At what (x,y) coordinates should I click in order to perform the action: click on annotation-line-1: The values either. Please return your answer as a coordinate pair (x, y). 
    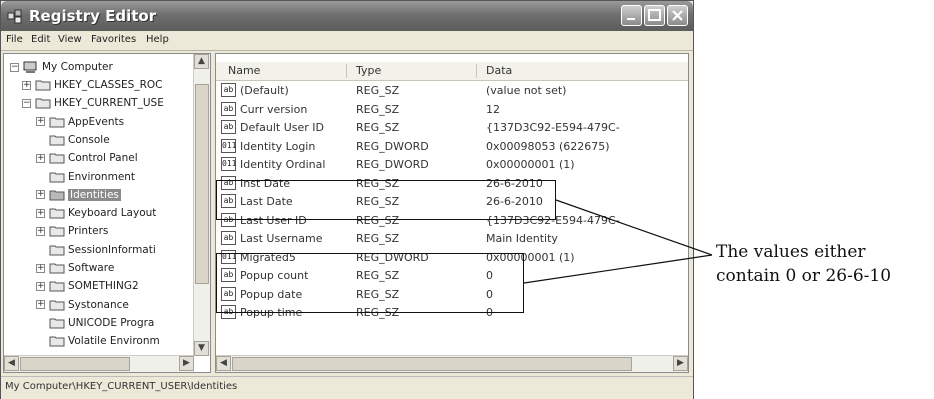
    Looking at the image, I should click on (791, 252).